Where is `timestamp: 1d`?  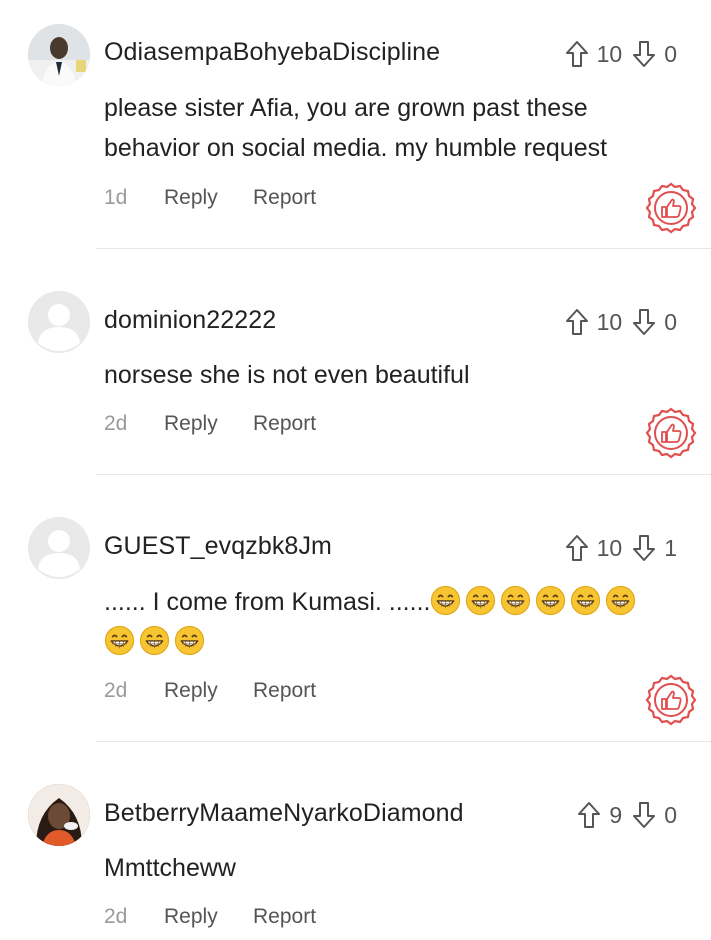 timestamp: 1d is located at coordinates (116, 197).